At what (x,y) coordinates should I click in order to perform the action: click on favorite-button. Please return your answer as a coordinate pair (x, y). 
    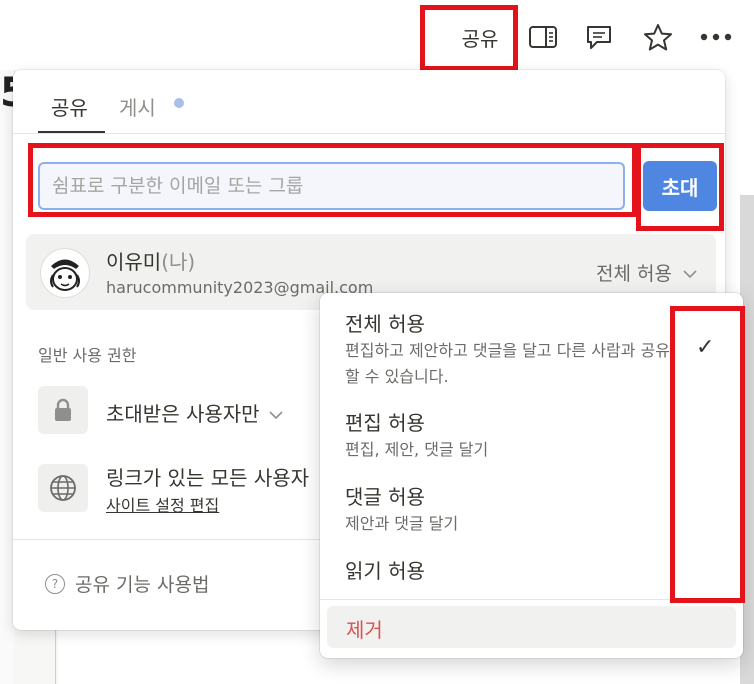
    Looking at the image, I should click on (658, 37).